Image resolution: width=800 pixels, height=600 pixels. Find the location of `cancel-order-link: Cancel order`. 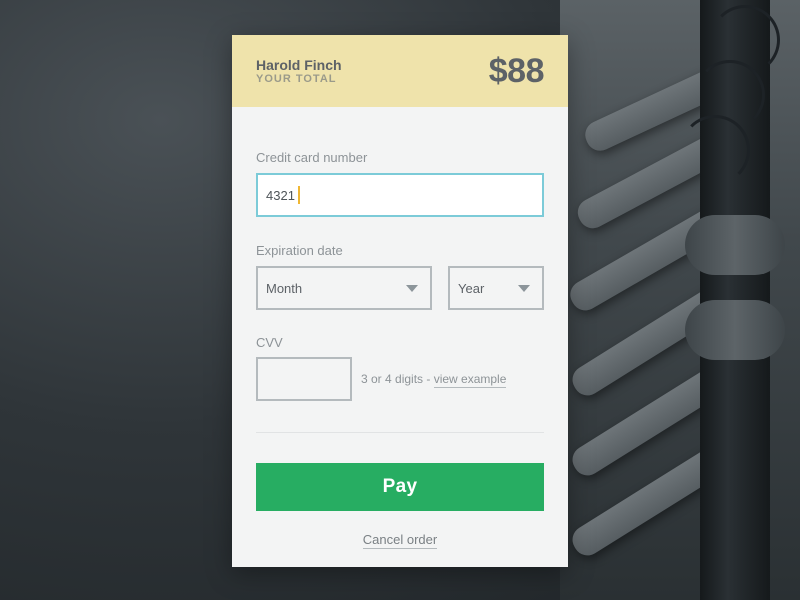

cancel-order-link: Cancel order is located at coordinates (400, 540).